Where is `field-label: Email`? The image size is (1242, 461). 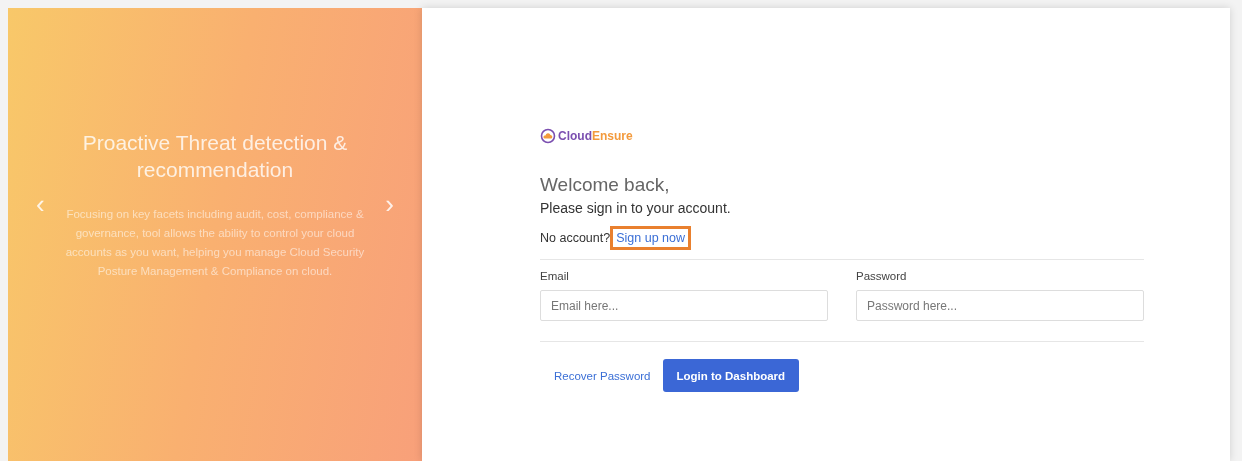
field-label: Email is located at coordinates (555, 276).